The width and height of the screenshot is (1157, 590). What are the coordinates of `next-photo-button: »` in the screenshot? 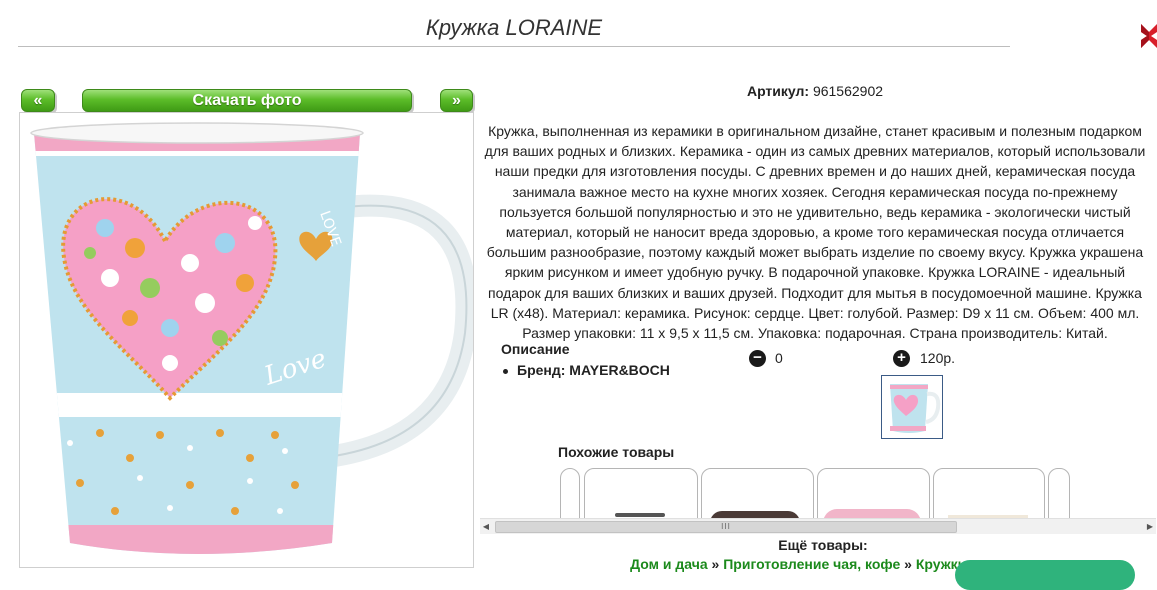 It's located at (456, 100).